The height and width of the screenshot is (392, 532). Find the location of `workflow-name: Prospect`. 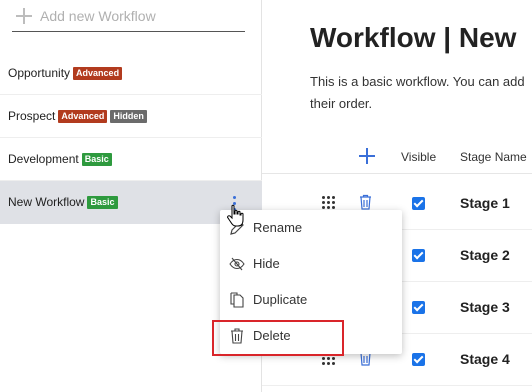

workflow-name: Prospect is located at coordinates (32, 116).